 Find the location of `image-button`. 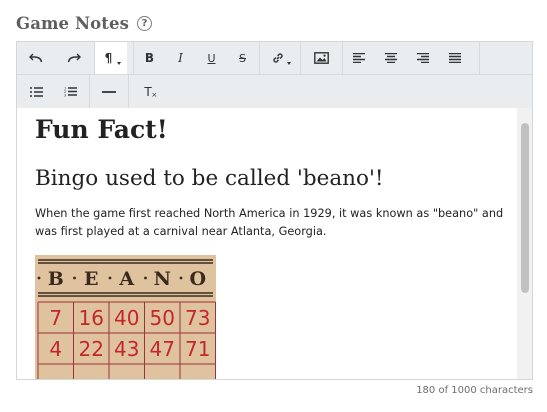

image-button is located at coordinates (321, 58).